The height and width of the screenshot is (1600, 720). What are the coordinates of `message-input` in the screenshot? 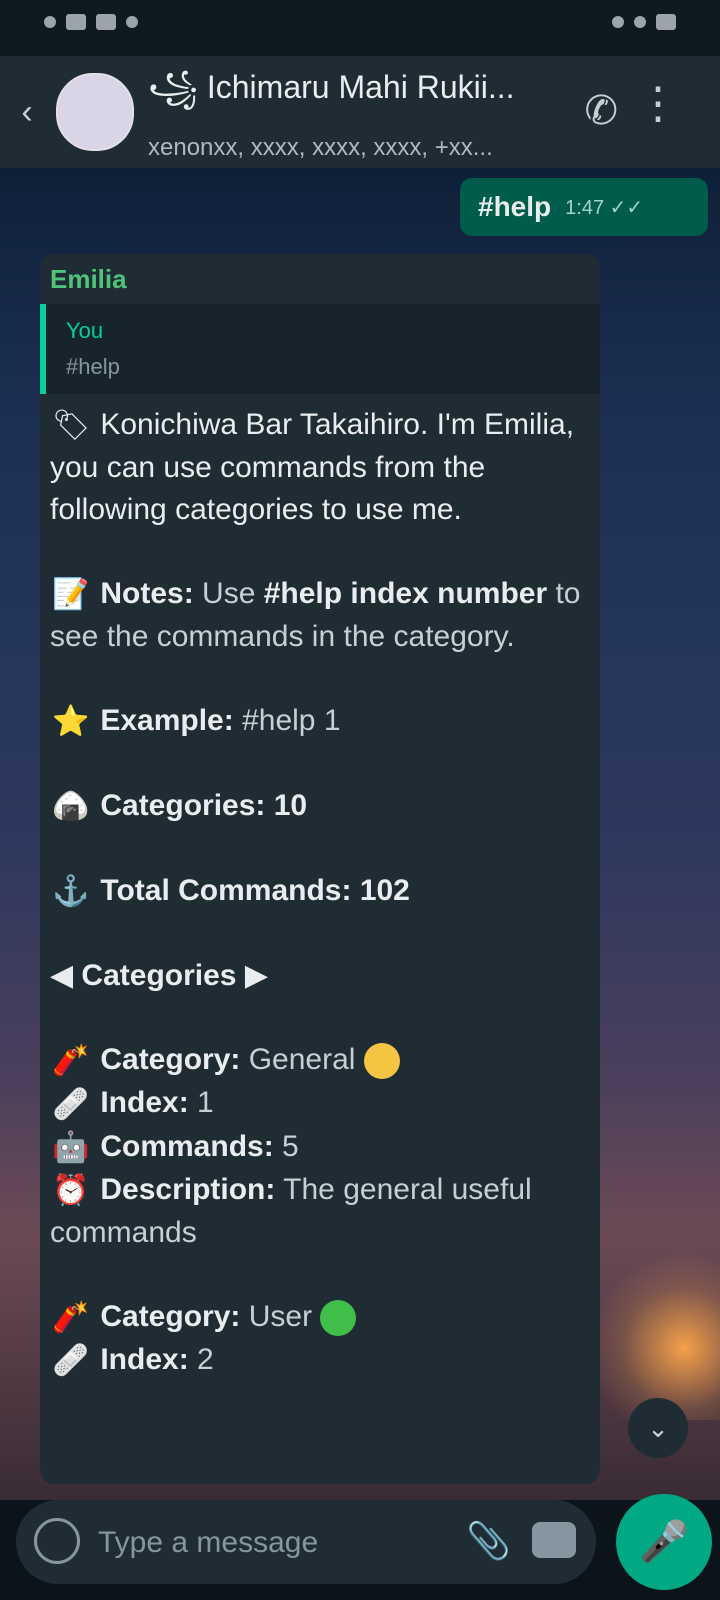 It's located at (268, 1543).